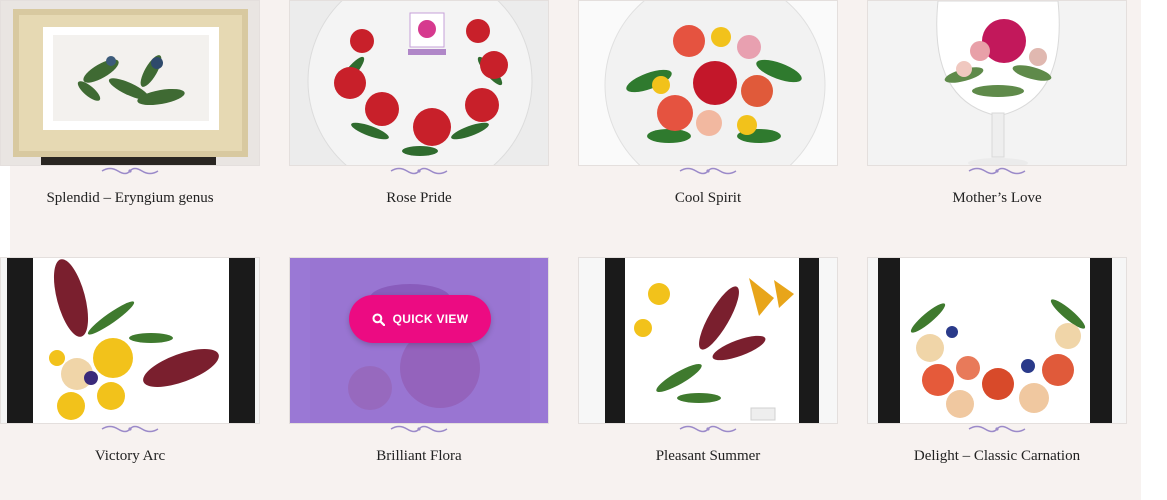 This screenshot has width=1167, height=500. Describe the element at coordinates (419, 456) in the screenshot. I see `product-title: Brilliant Flora` at that location.